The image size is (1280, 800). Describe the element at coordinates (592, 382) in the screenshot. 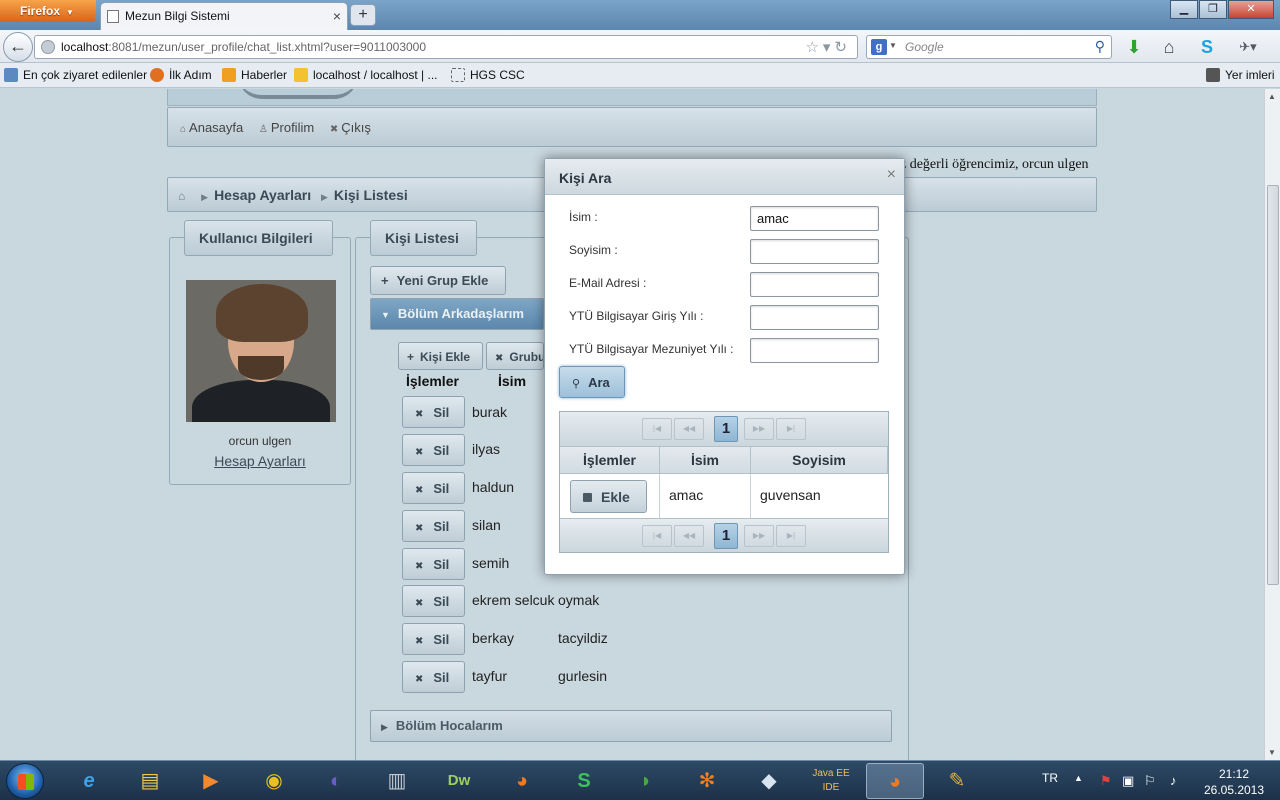

I see `search-button: ⚲ Ara` at that location.